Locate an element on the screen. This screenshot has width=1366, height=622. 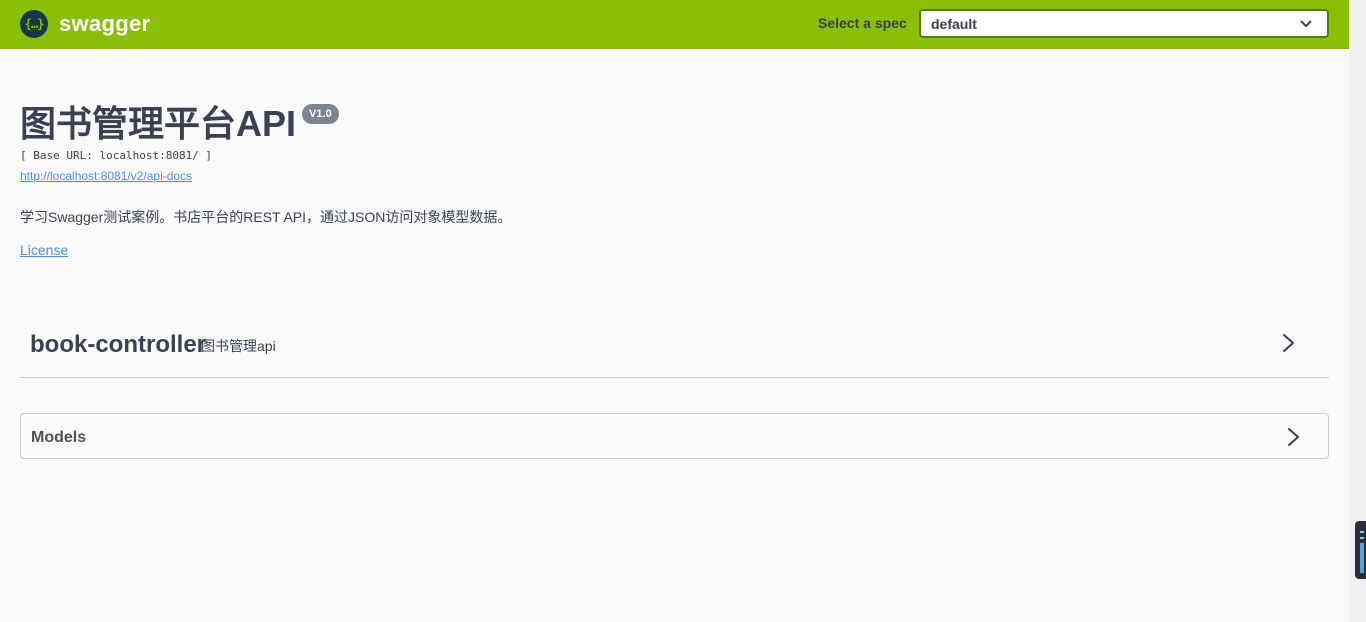
license-link: License is located at coordinates (44, 250).